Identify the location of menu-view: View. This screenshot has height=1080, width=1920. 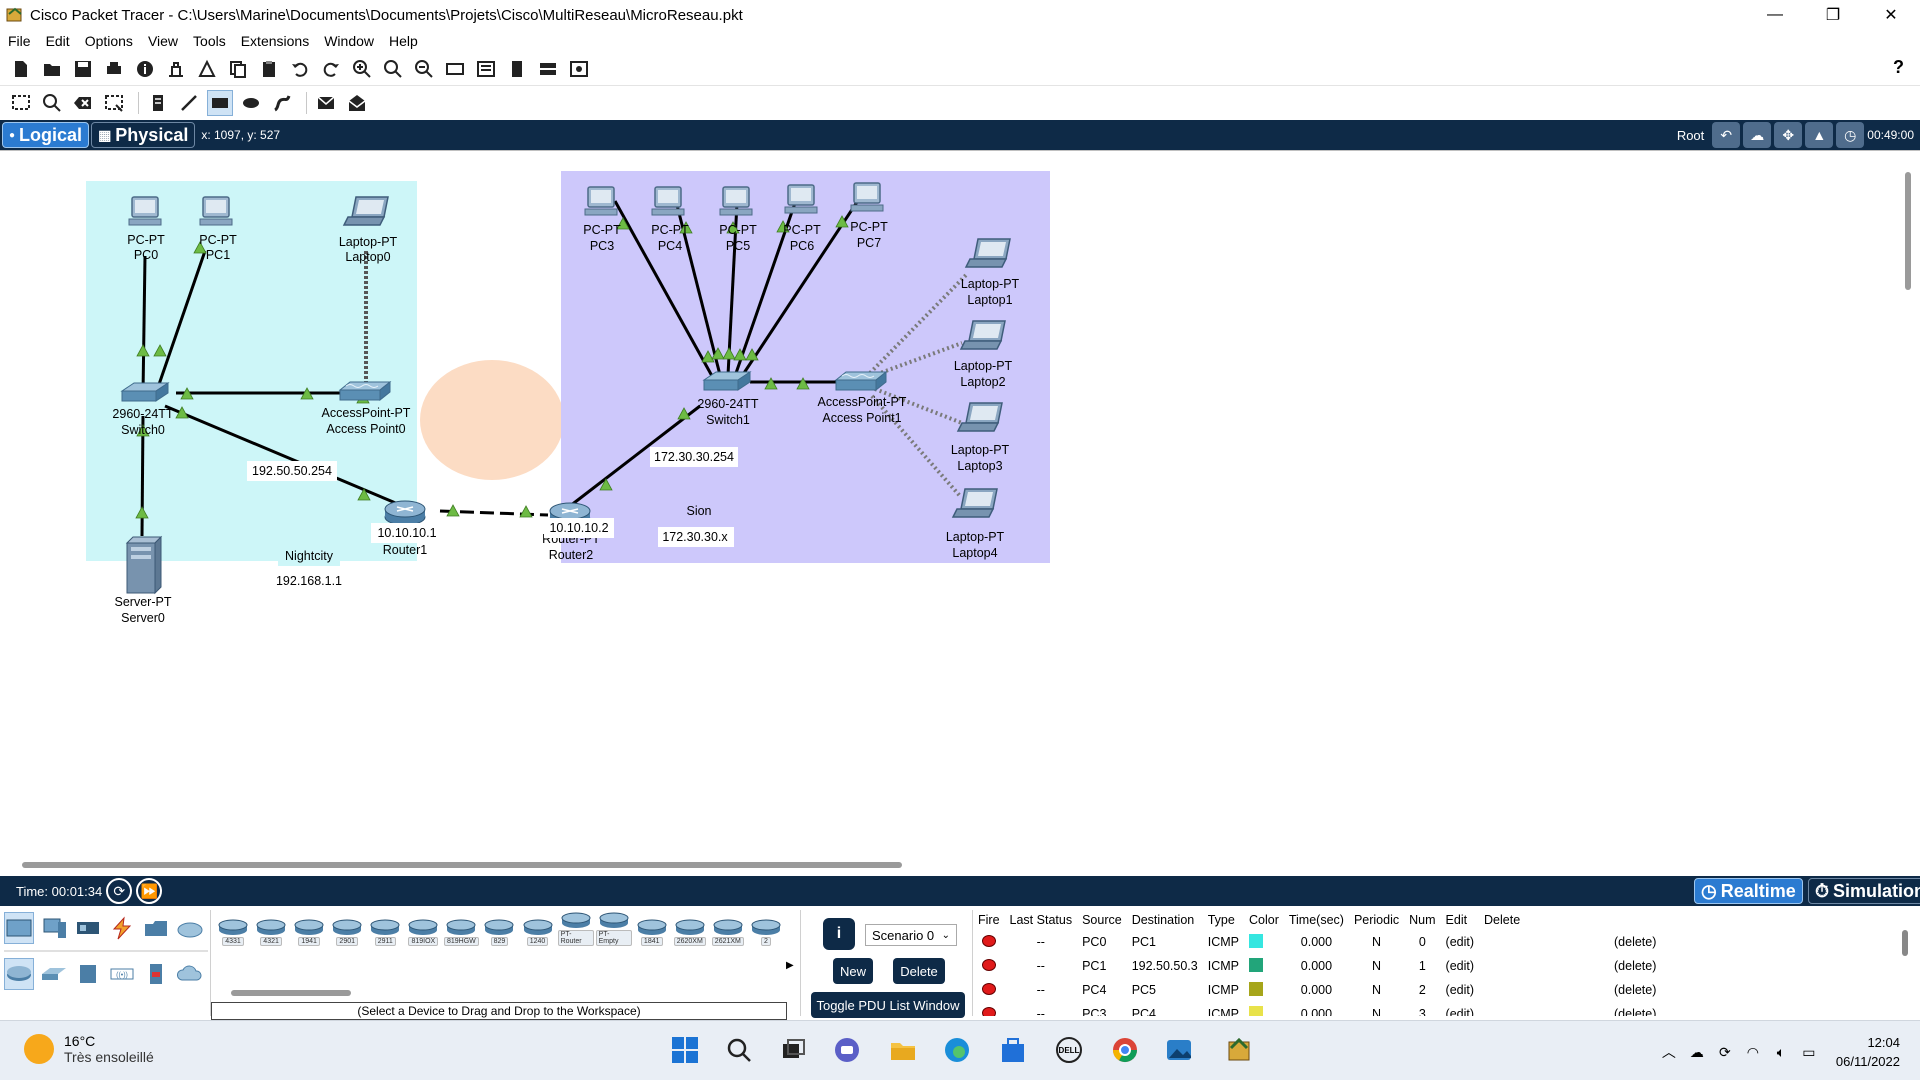
(163, 41).